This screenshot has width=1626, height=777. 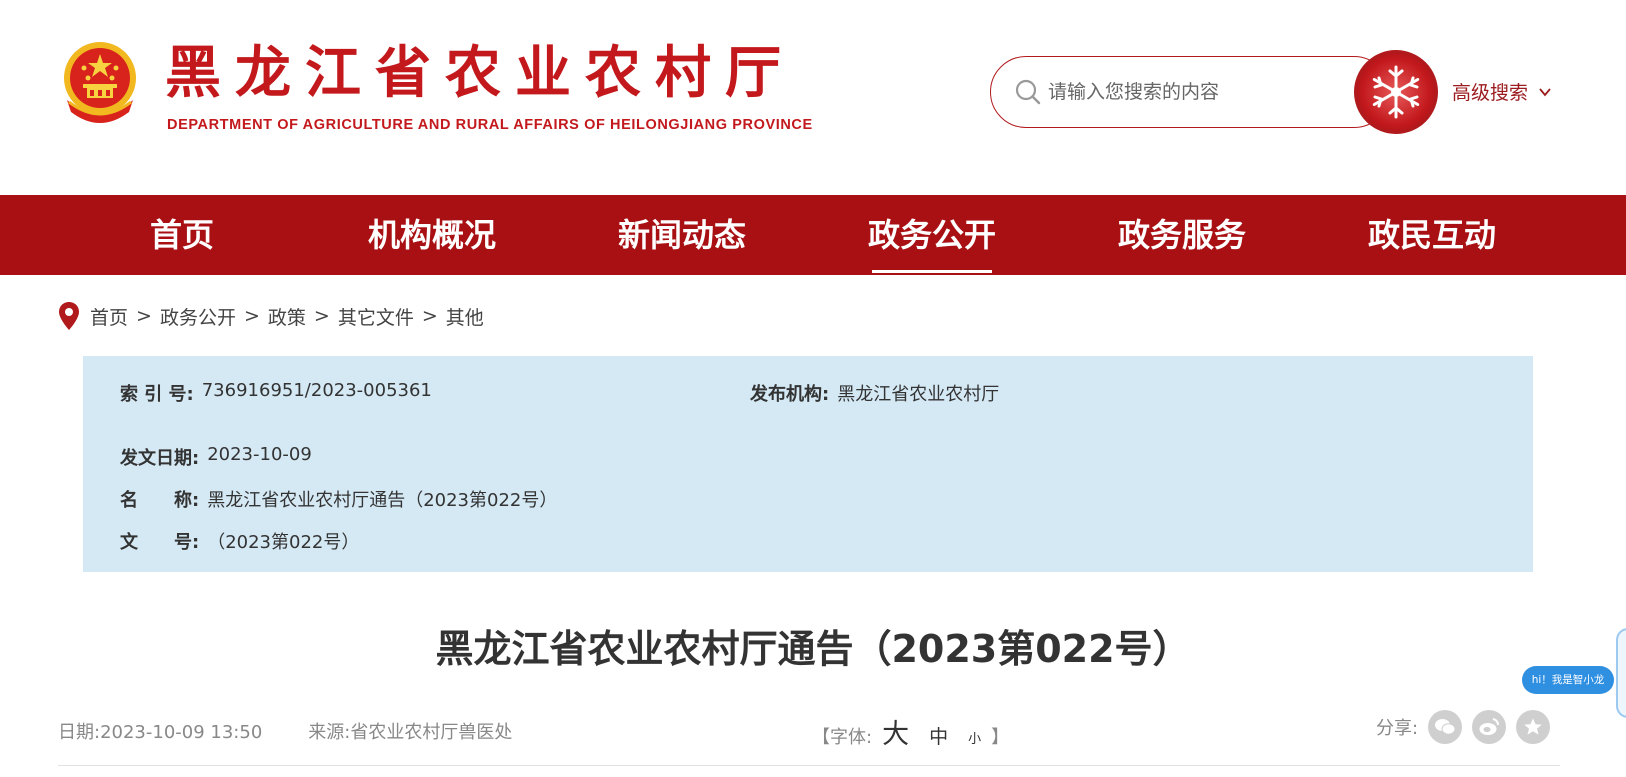 I want to click on breadcrumb-other-documents: 其它文件, so click(x=376, y=316).